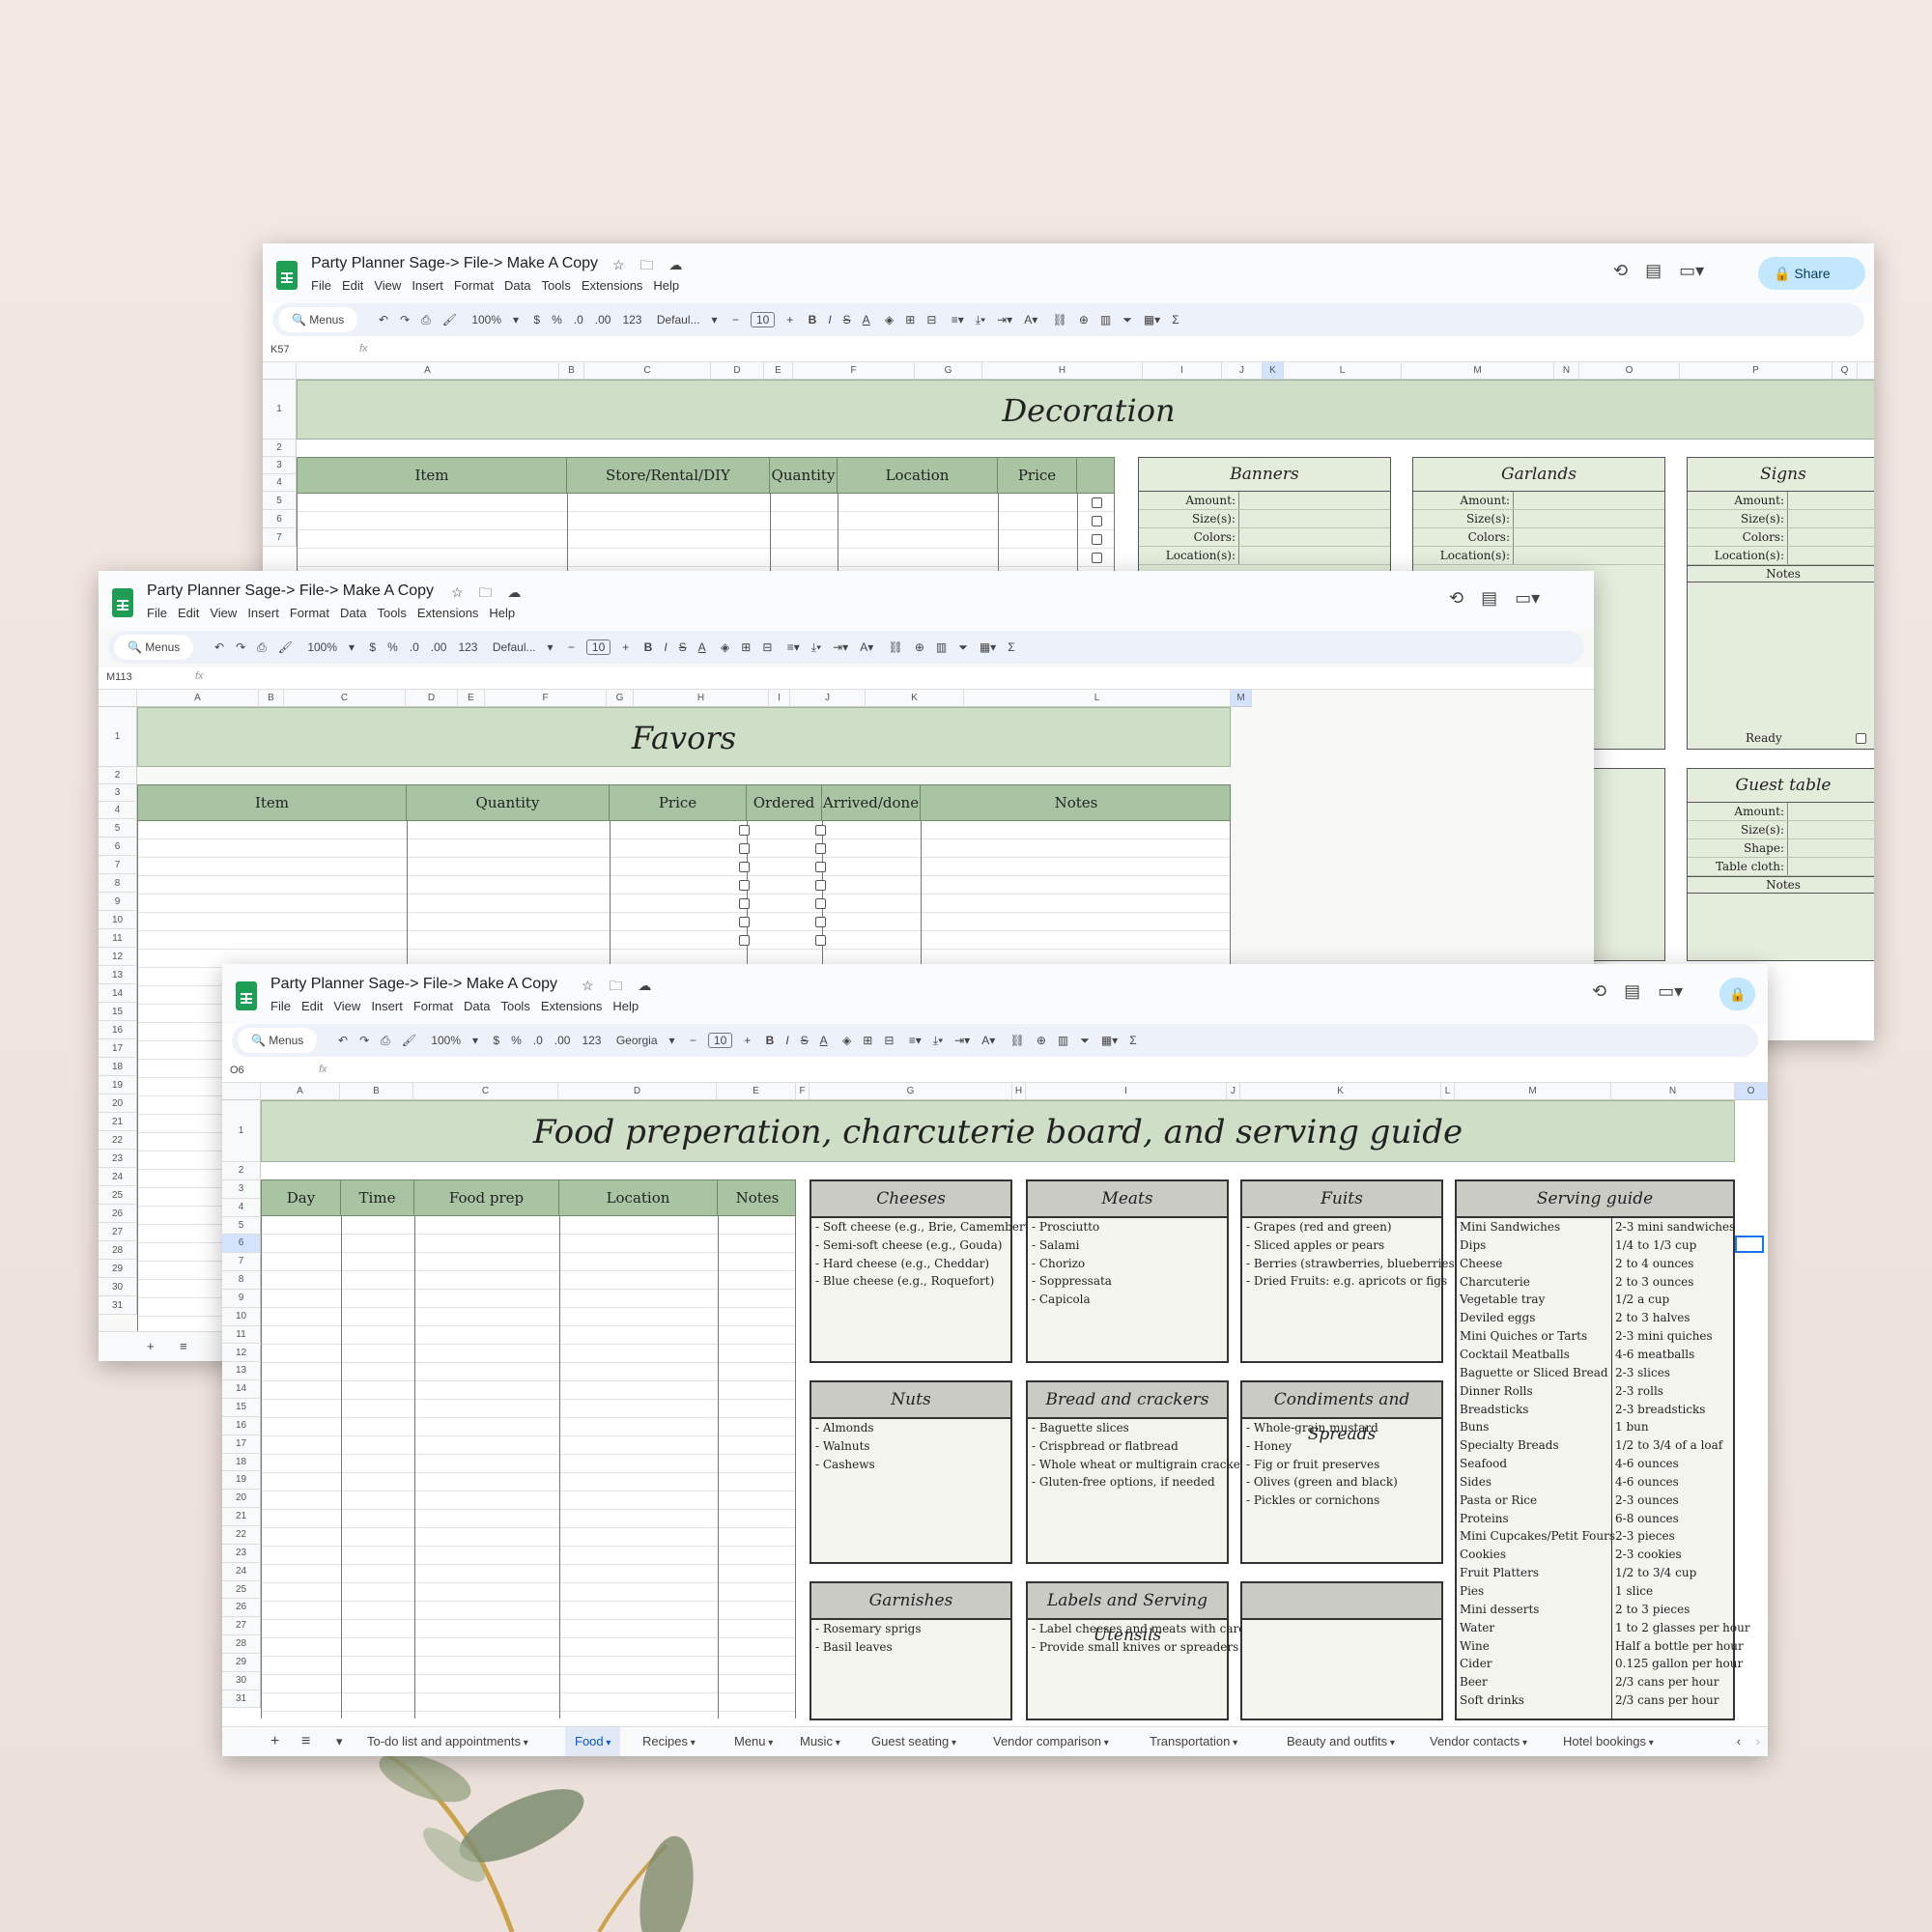  I want to click on decrease-decimal-icon: .0, so click(578, 320).